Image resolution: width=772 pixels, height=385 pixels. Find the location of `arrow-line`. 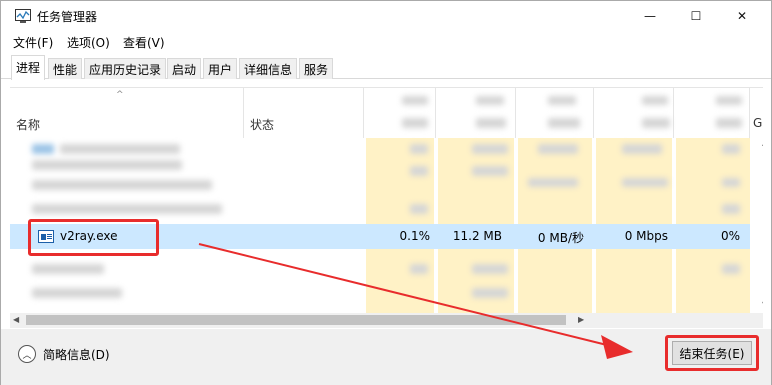

arrow-line is located at coordinates (407, 295).